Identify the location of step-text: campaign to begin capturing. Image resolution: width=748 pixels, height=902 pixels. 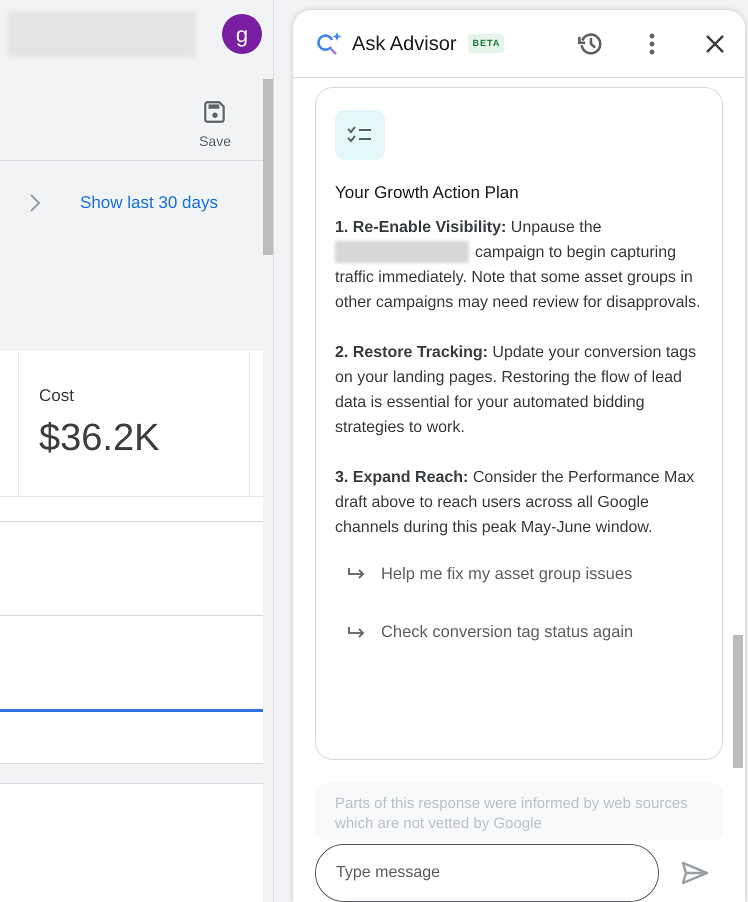
(575, 252).